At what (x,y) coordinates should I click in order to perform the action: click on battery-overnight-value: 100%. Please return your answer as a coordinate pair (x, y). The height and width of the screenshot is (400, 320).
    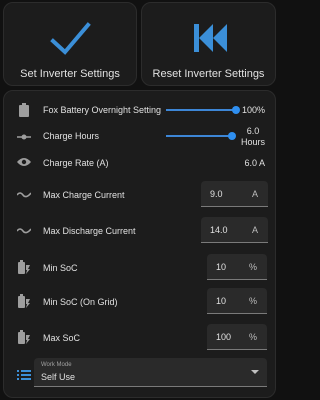
    Looking at the image, I should click on (253, 110).